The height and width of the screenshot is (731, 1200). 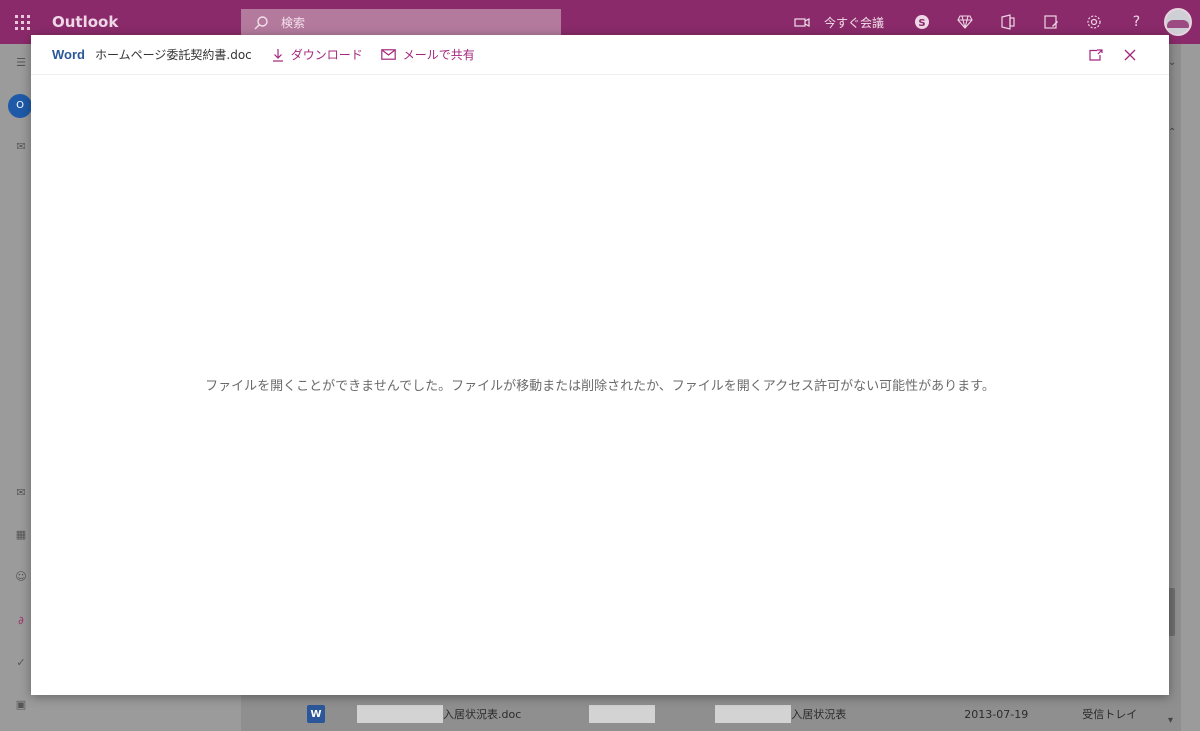 What do you see at coordinates (853, 22) in the screenshot?
I see `meet-now-label: 今すぐ会議` at bounding box center [853, 22].